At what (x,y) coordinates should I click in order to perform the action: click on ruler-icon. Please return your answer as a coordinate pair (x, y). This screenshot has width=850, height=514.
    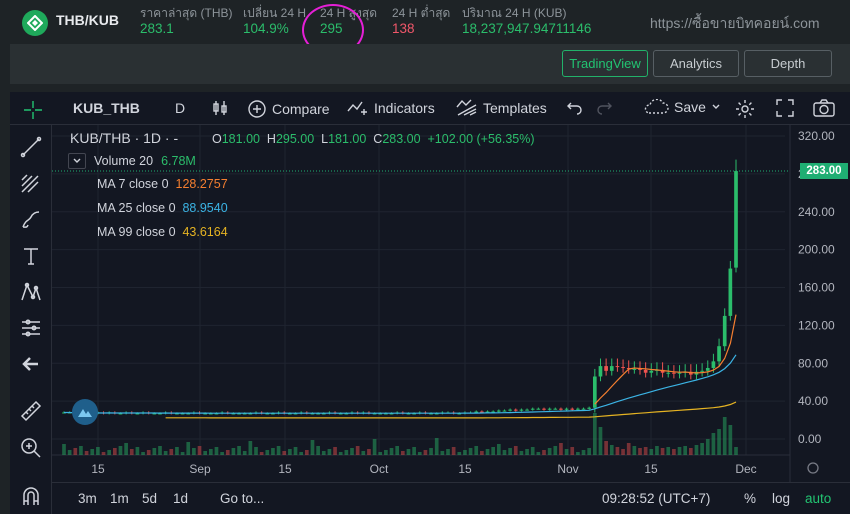
    Looking at the image, I should click on (31, 411).